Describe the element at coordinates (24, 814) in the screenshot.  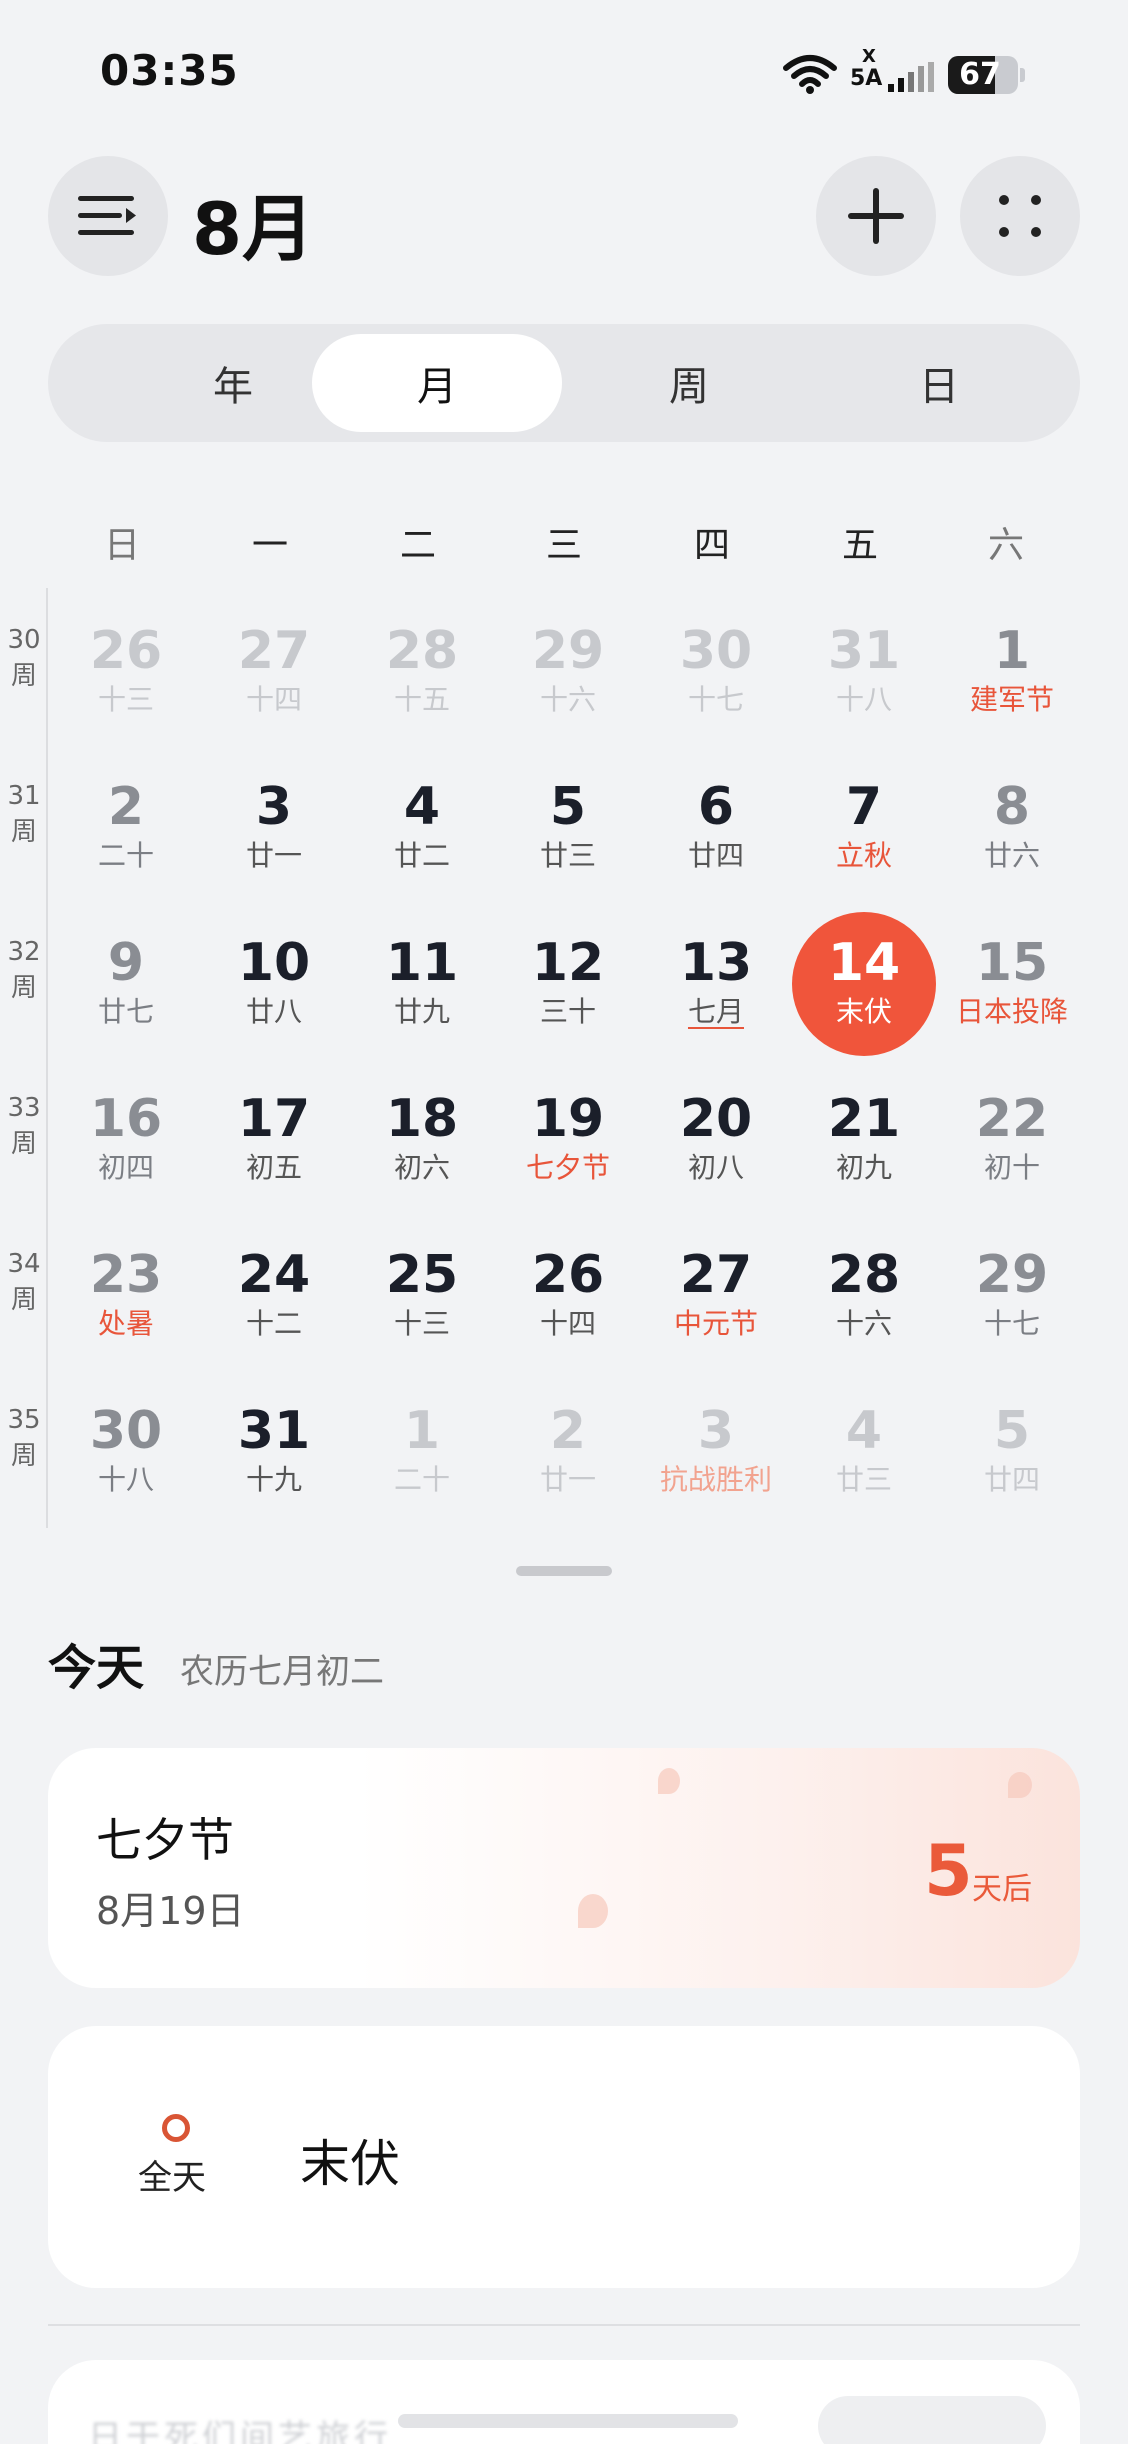
I see `week-number: 31 周` at that location.